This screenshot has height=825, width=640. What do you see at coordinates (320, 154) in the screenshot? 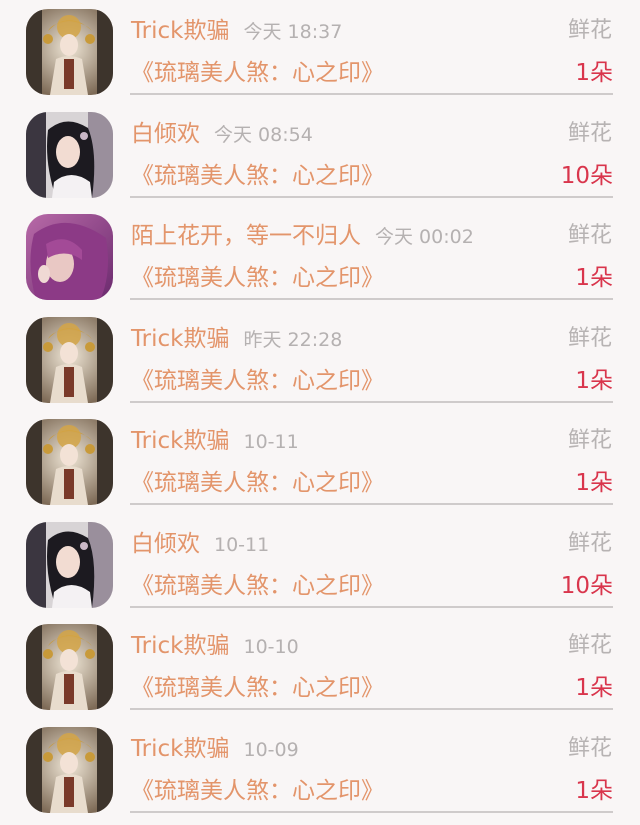
I see `gift-record-row: 白倾欢 今天 08:54 鲜花 《琉璃美人煞：心之印》 10朵` at bounding box center [320, 154].